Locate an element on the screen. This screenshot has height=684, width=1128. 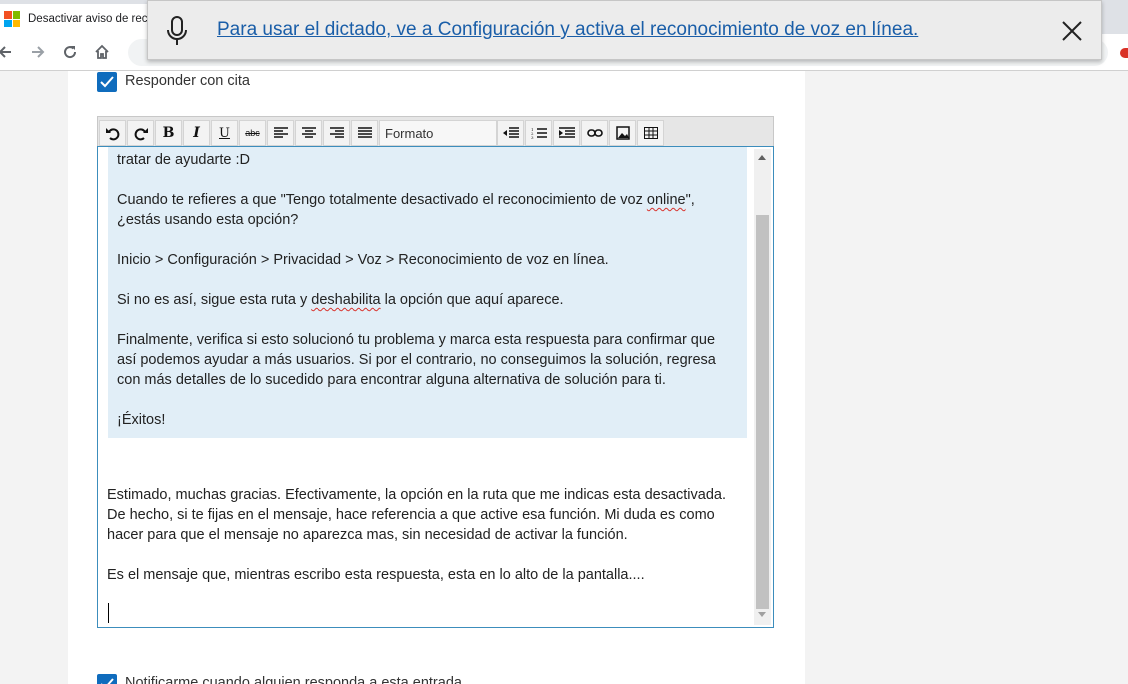
insert-table-button is located at coordinates (650, 133).